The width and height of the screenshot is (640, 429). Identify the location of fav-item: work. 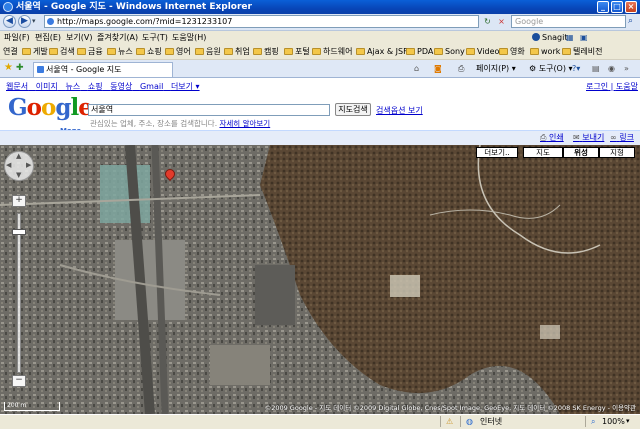
(545, 52).